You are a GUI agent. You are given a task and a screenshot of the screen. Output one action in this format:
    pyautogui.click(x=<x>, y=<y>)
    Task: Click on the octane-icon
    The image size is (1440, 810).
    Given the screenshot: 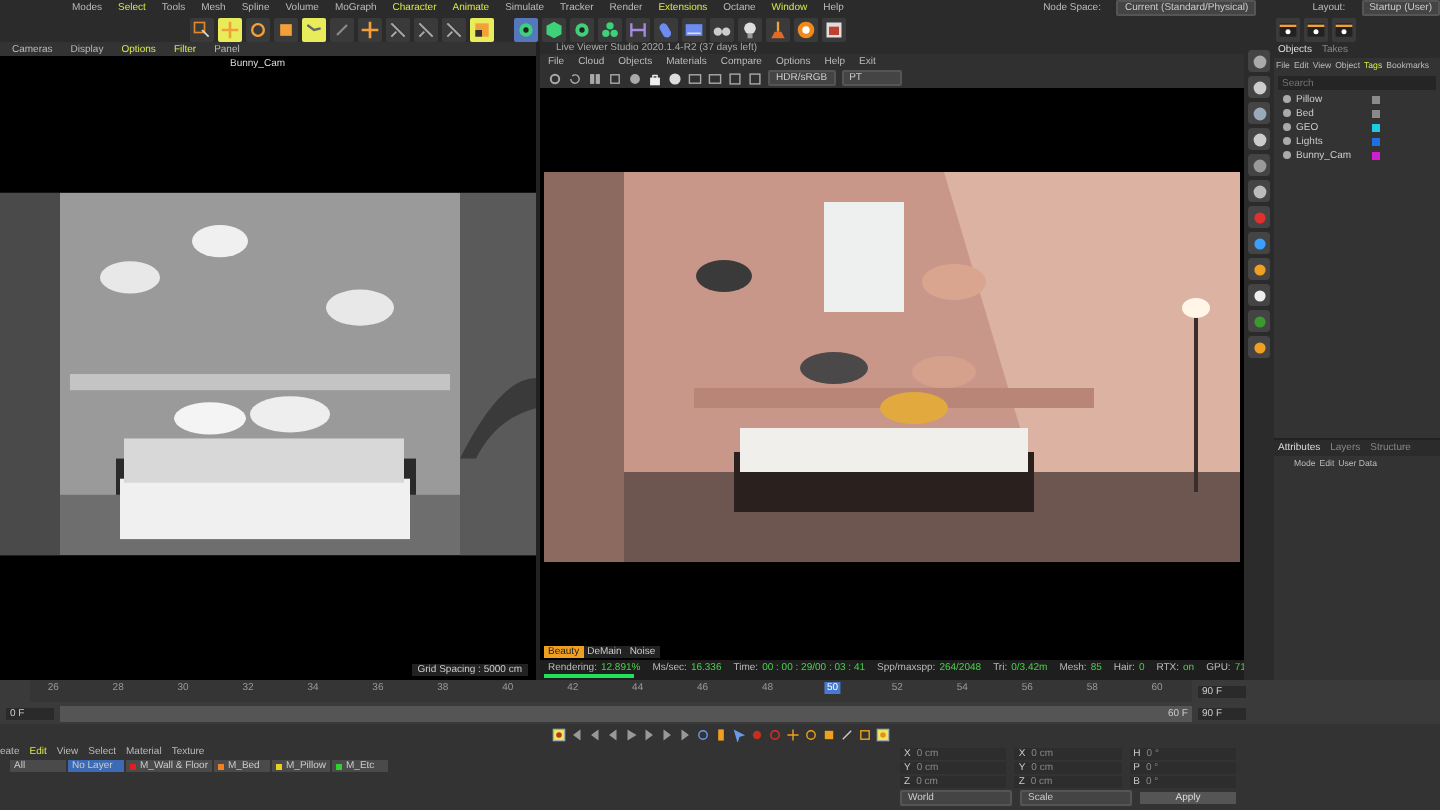 What is the action you would take?
    pyautogui.click(x=806, y=29)
    